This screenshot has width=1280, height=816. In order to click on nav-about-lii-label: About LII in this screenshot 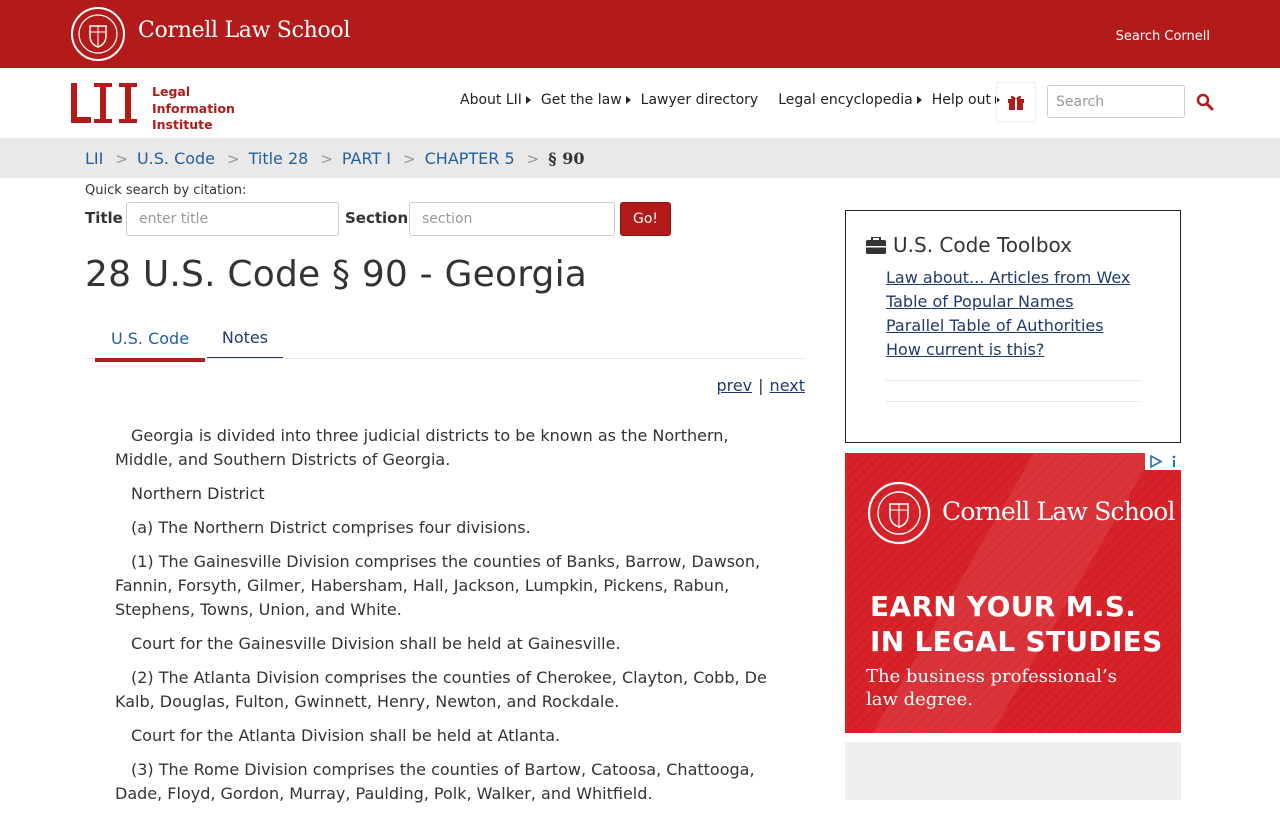, I will do `click(491, 100)`.